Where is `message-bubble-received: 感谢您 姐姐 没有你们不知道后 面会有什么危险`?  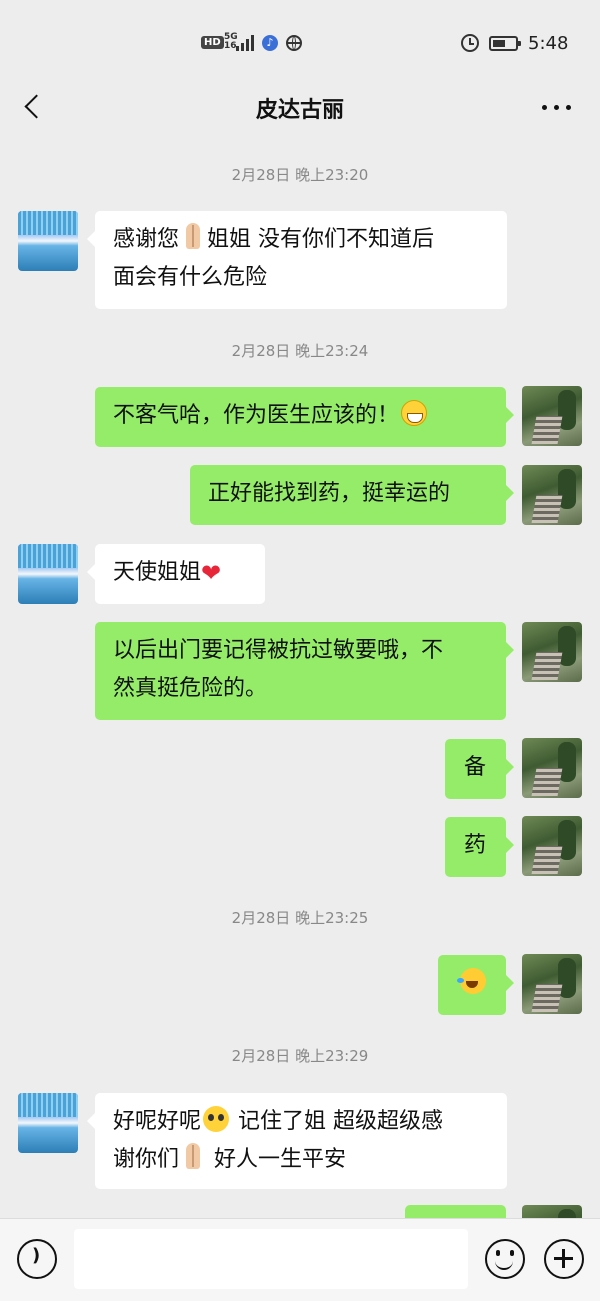
message-bubble-received: 感谢您 姐姐 没有你们不知道后 面会有什么危险 is located at coordinates (297, 260).